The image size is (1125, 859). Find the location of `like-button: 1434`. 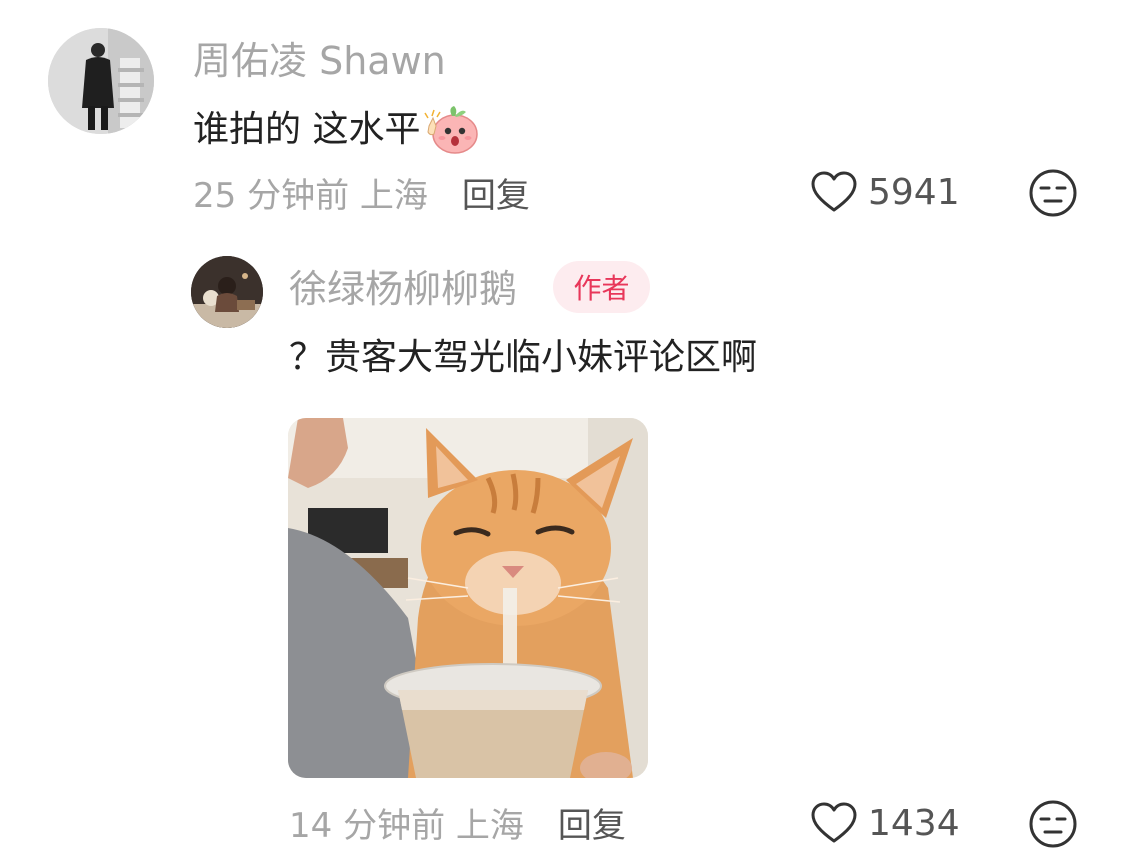

like-button: 1434 is located at coordinates (885, 823).